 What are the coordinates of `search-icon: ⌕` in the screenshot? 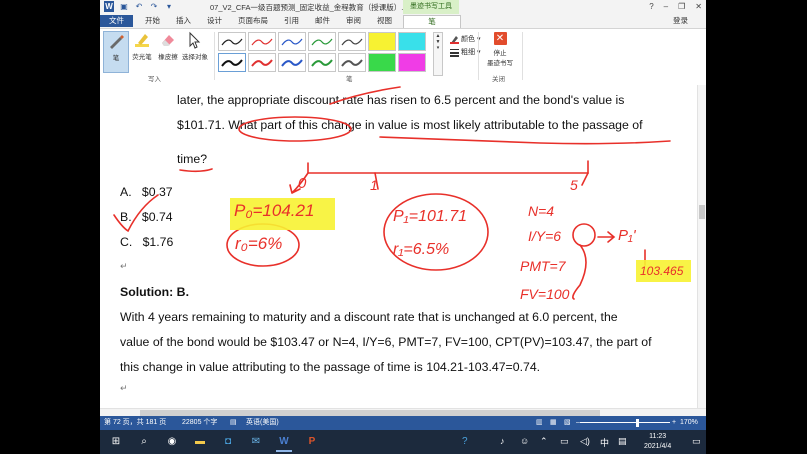 It's located at (144, 442).